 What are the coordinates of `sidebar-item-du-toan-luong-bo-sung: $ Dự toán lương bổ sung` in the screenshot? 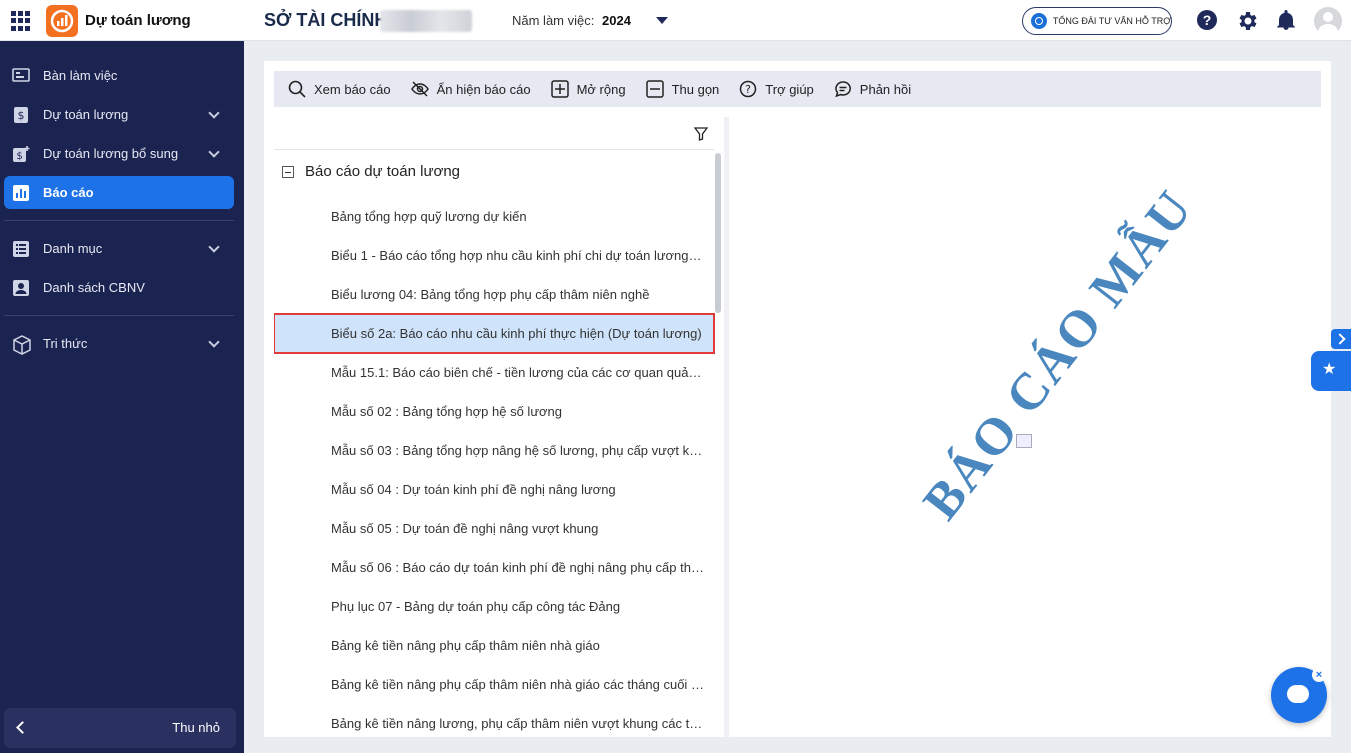 It's located at (119, 153).